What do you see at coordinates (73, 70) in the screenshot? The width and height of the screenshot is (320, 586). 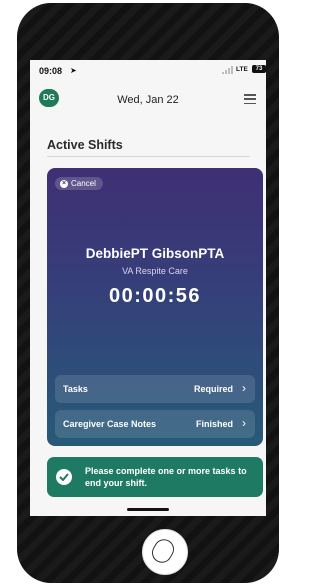 I see `location-arrow-icon: ➤` at bounding box center [73, 70].